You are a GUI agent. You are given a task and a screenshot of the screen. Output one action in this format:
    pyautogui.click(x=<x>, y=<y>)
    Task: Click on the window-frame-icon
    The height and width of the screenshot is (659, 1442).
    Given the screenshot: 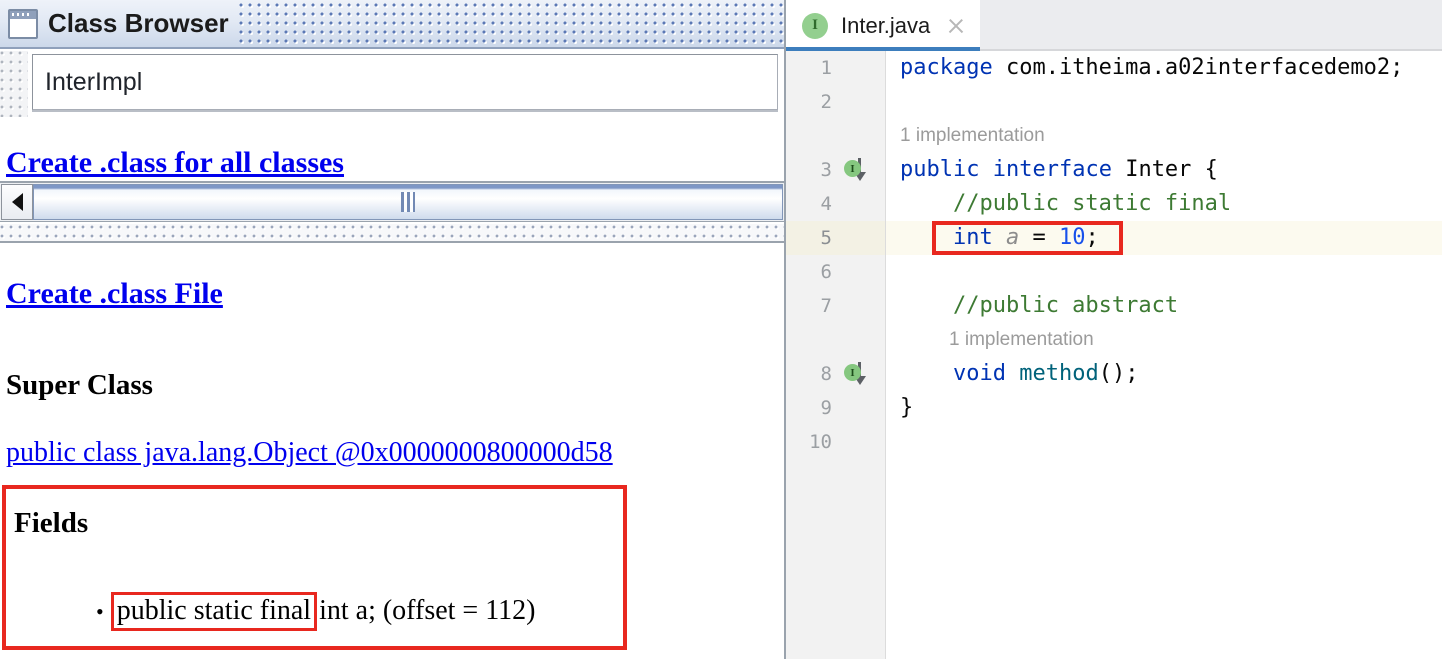 What is the action you would take?
    pyautogui.click(x=23, y=23)
    